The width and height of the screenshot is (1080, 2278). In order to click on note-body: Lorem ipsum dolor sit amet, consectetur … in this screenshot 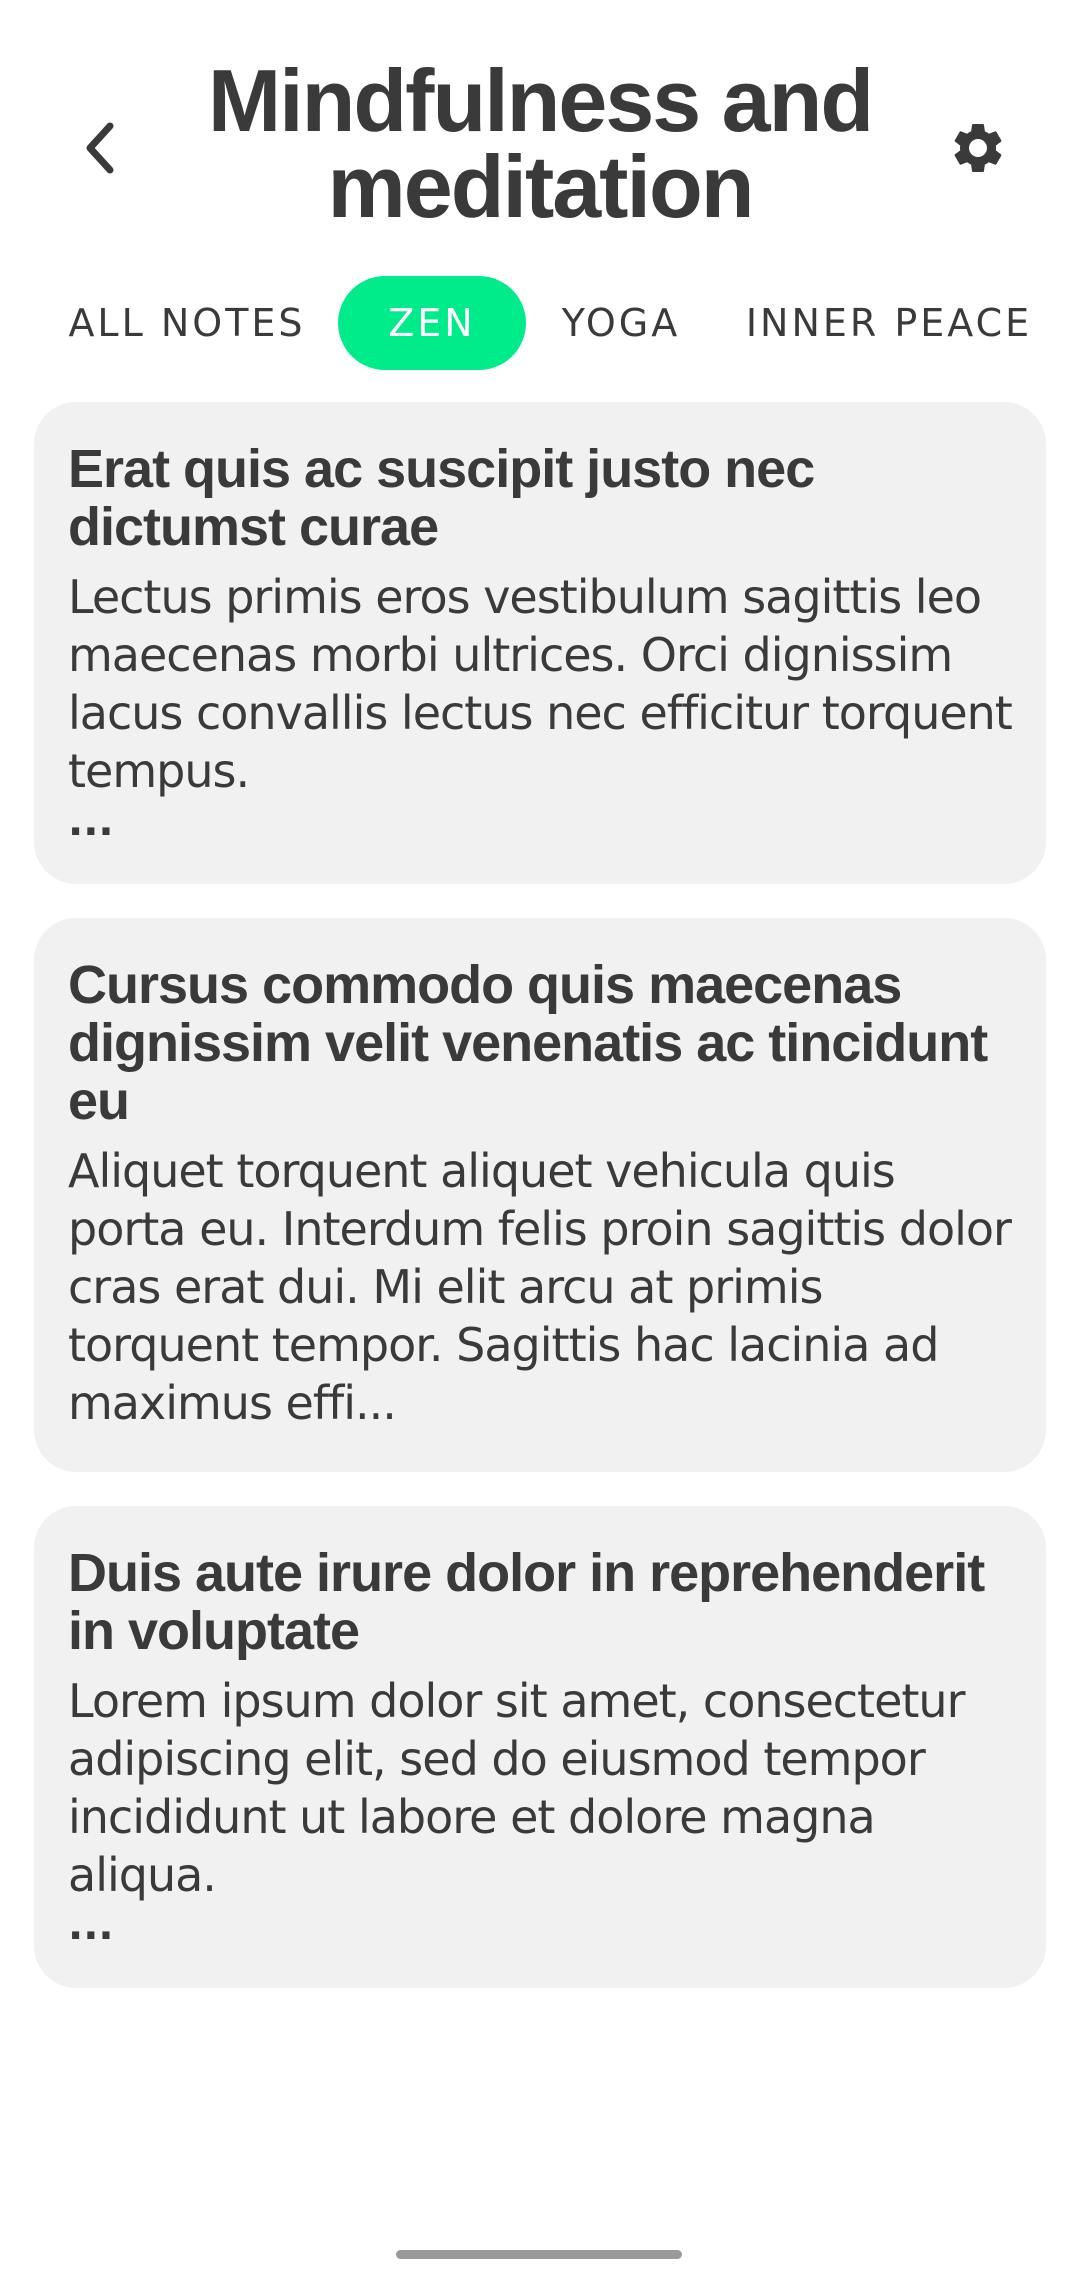, I will do `click(517, 1788)`.